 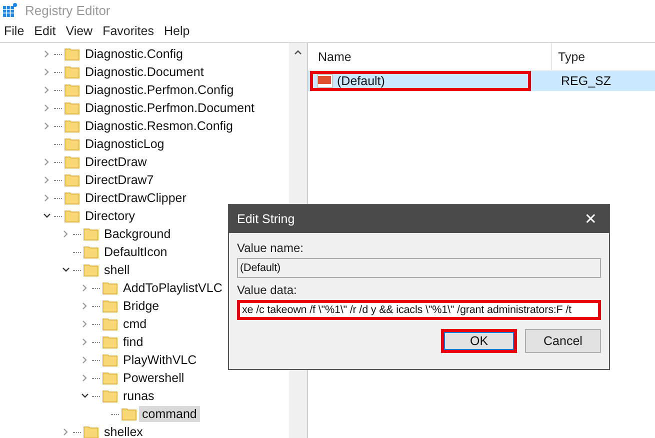 I want to click on field-label: Value name:, so click(x=270, y=248).